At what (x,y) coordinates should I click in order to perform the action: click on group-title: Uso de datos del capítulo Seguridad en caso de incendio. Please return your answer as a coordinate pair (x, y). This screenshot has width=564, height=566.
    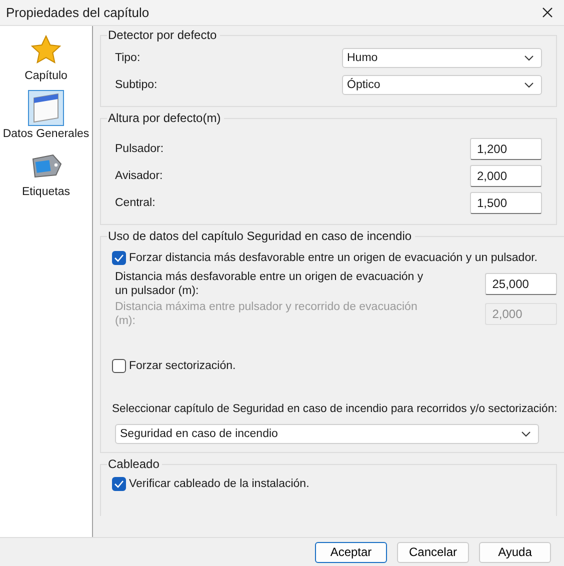
    Looking at the image, I should click on (260, 236).